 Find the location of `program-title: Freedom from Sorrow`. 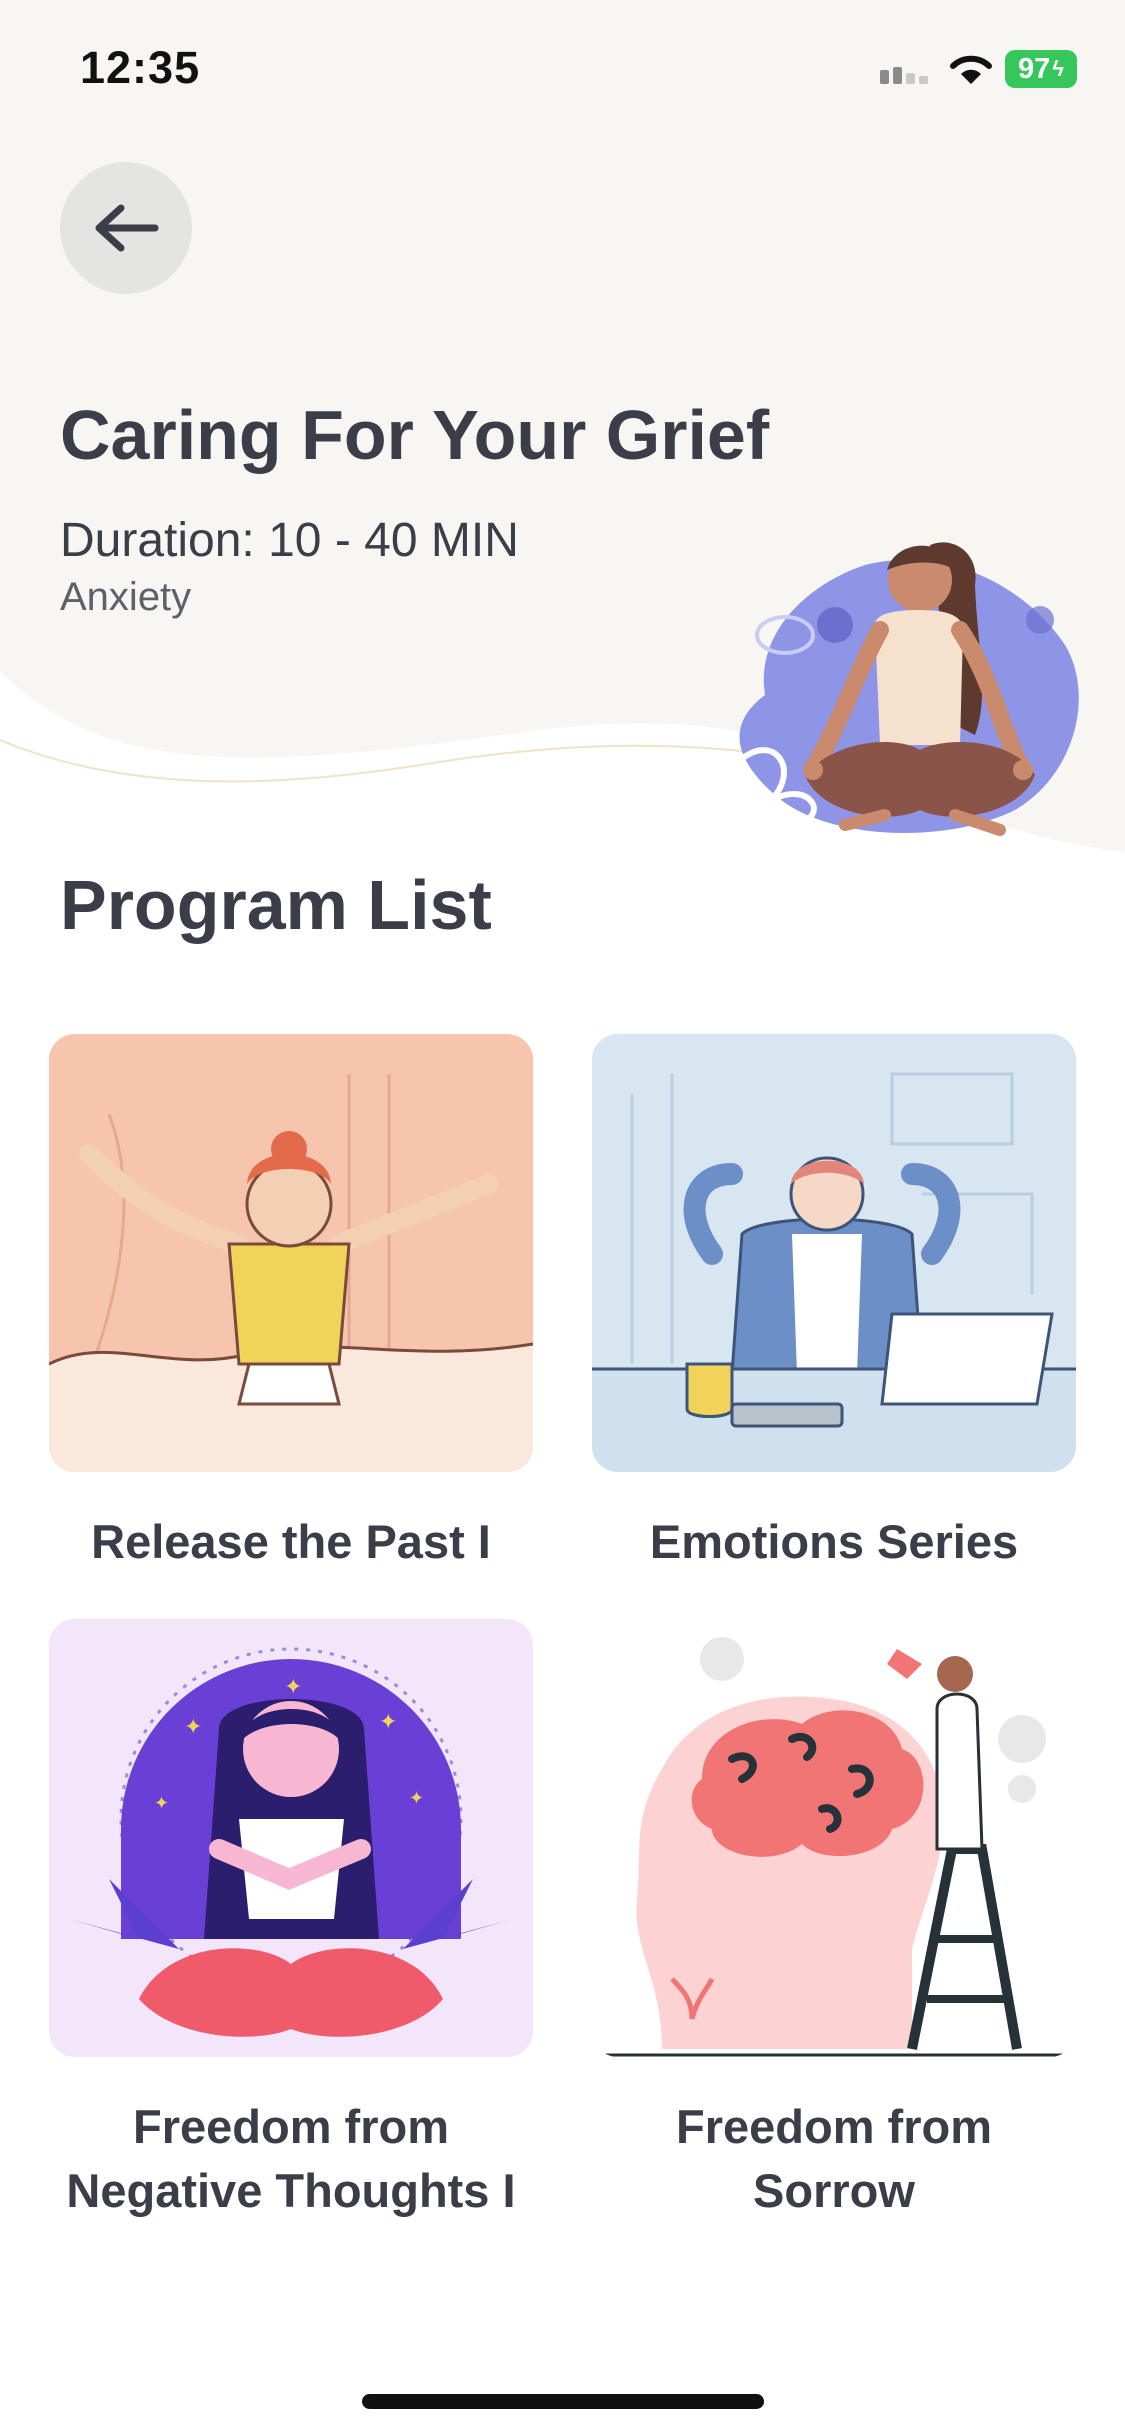

program-title: Freedom from Sorrow is located at coordinates (834, 2158).